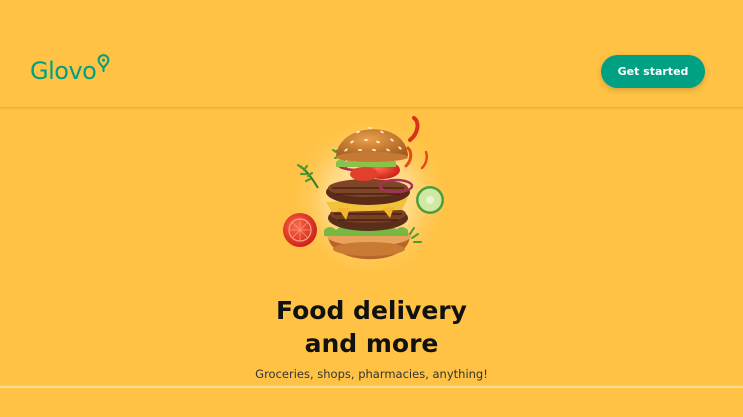 This screenshot has height=417, width=743. I want to click on location-pin-icon, so click(103, 63).